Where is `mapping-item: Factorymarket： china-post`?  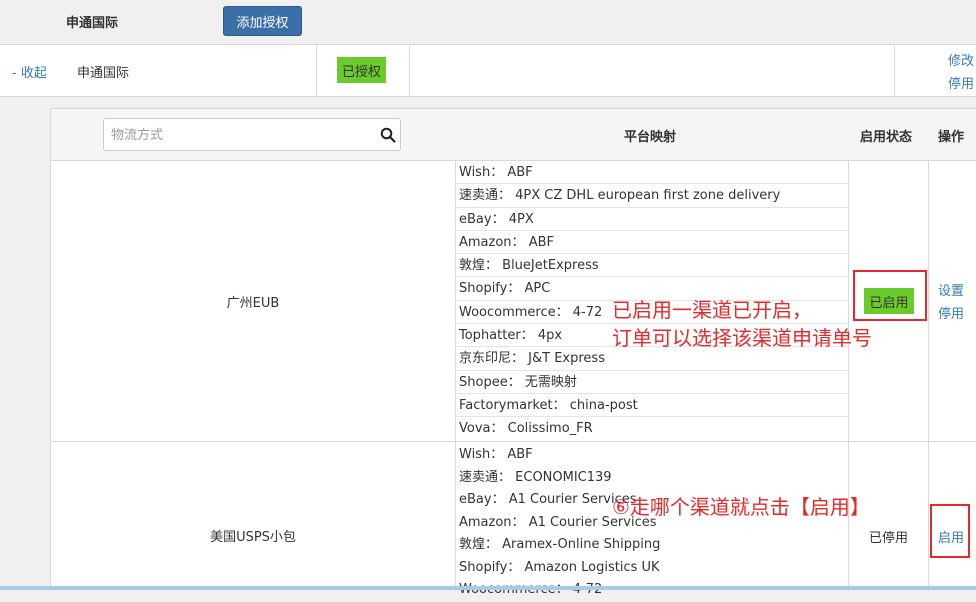 mapping-item: Factorymarket： china-post is located at coordinates (651, 406).